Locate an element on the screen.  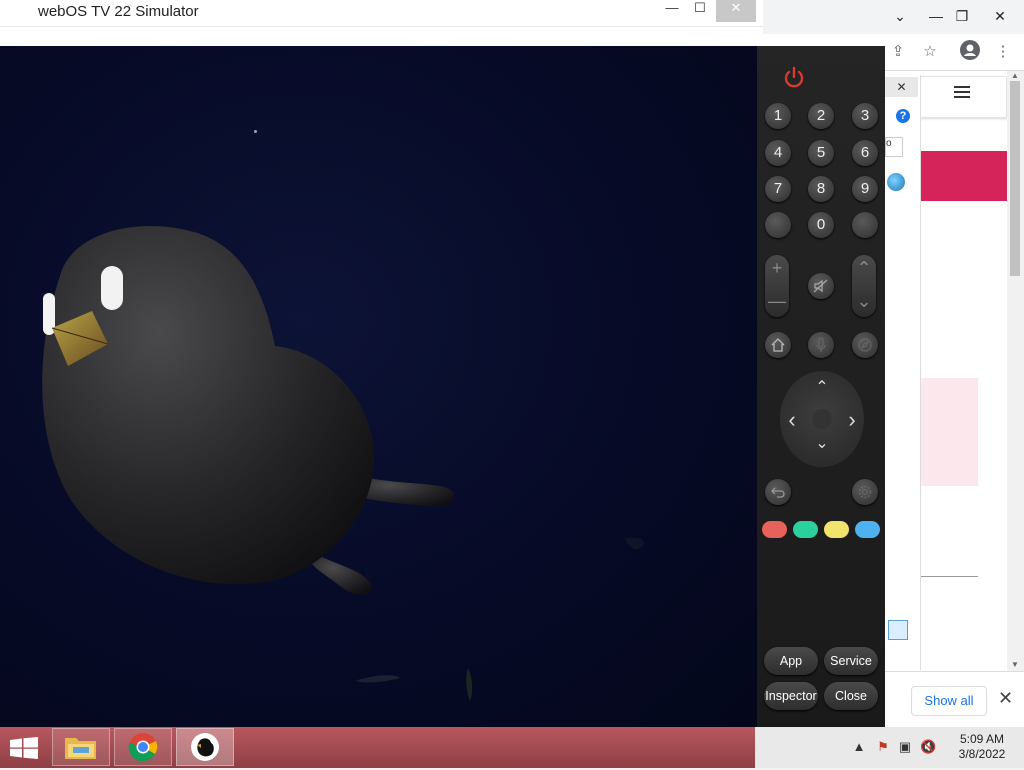
ok-button is located at coordinates (822, 419).